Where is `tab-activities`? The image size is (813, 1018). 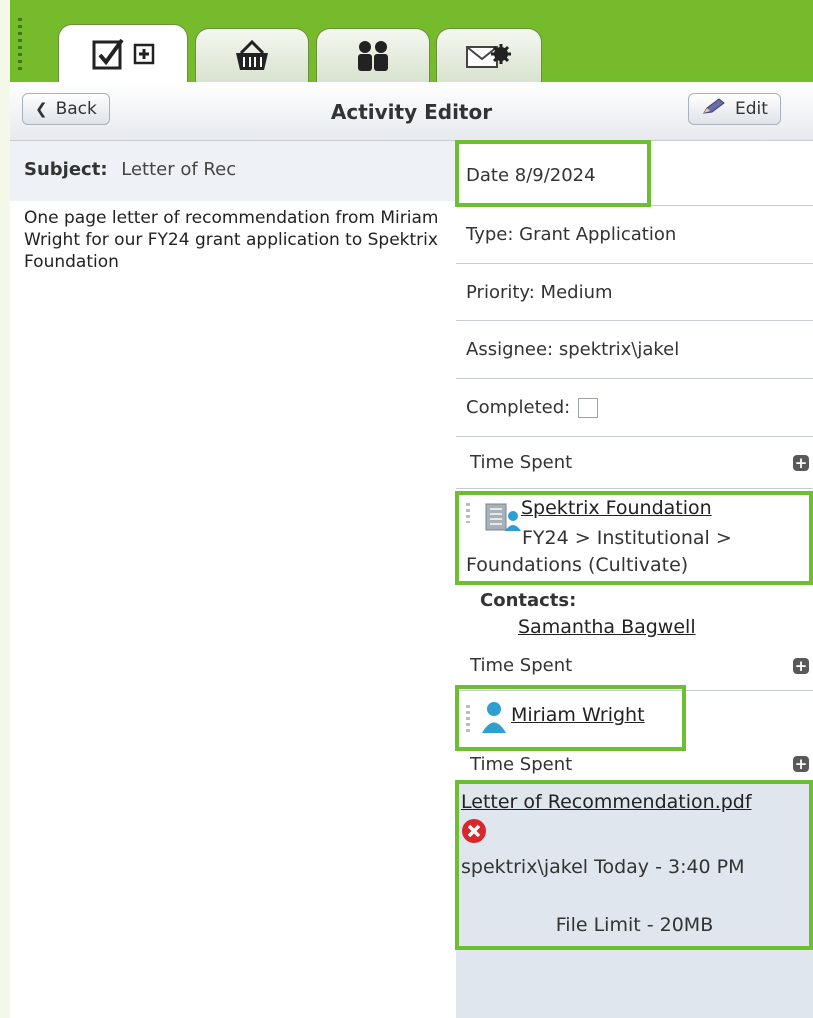
tab-activities is located at coordinates (123, 53).